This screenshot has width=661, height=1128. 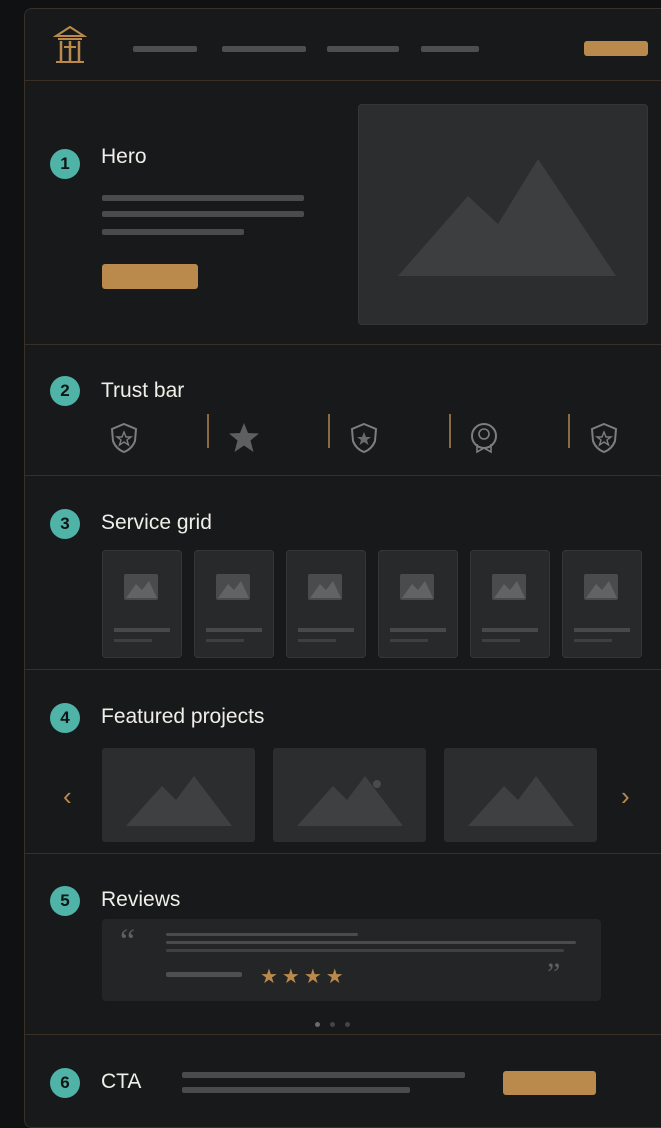 What do you see at coordinates (150, 276) in the screenshot?
I see `hero-cta-button` at bounding box center [150, 276].